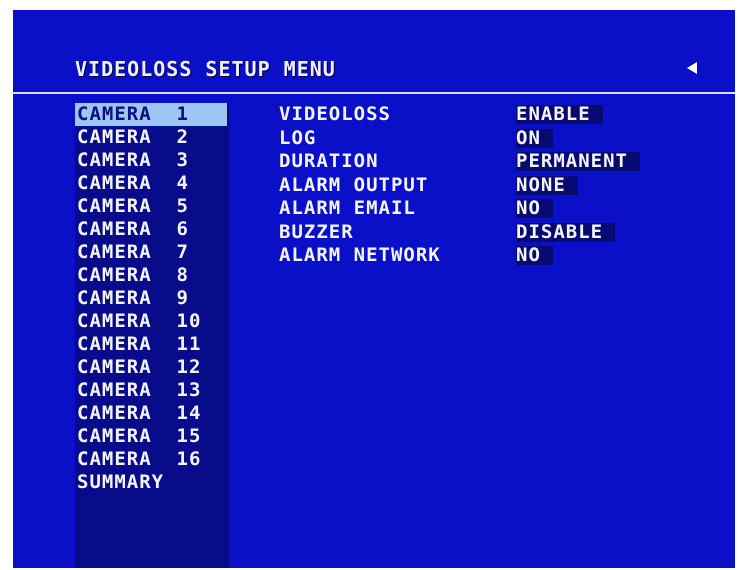  Describe the element at coordinates (152, 367) in the screenshot. I see `camera-item-12: CAMERA 12` at that location.